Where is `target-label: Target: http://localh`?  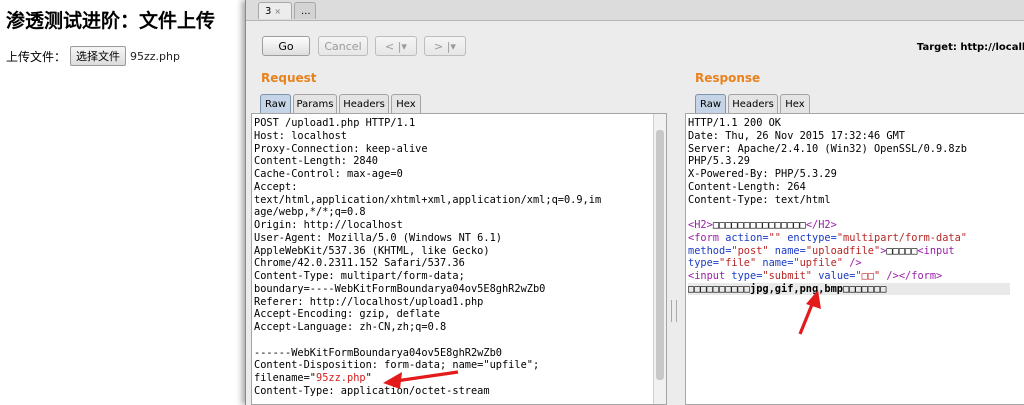
target-label: Target: http://localh is located at coordinates (970, 47).